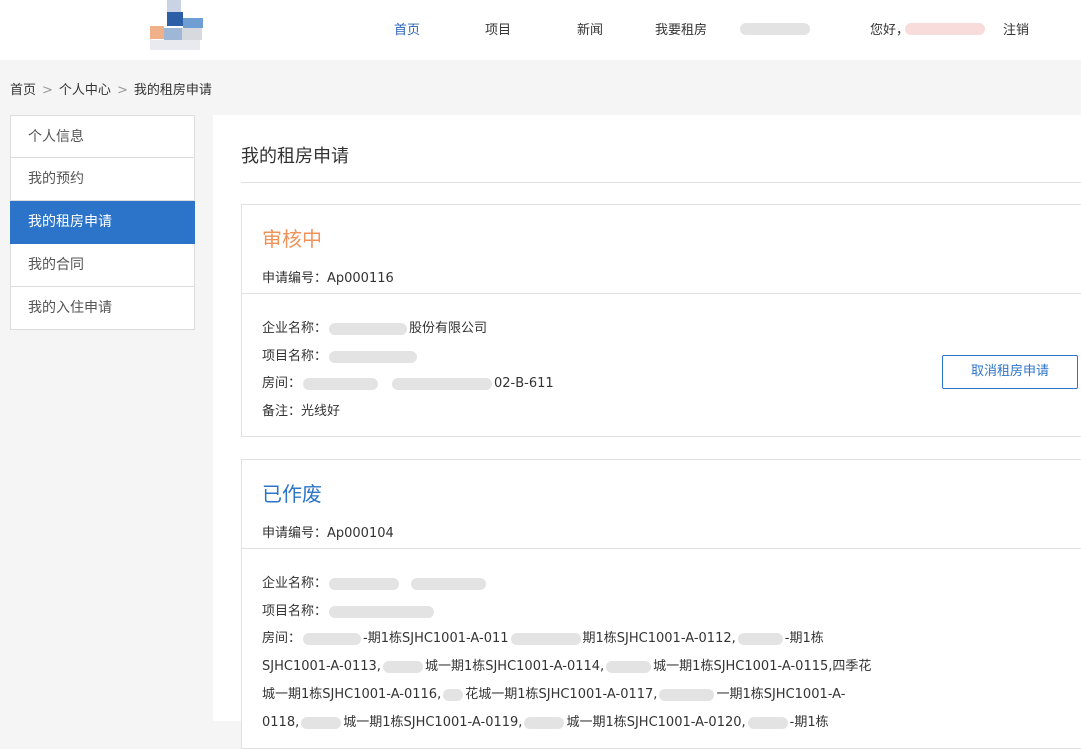 The width and height of the screenshot is (1081, 749). I want to click on logout-link: 注销, so click(1016, 28).